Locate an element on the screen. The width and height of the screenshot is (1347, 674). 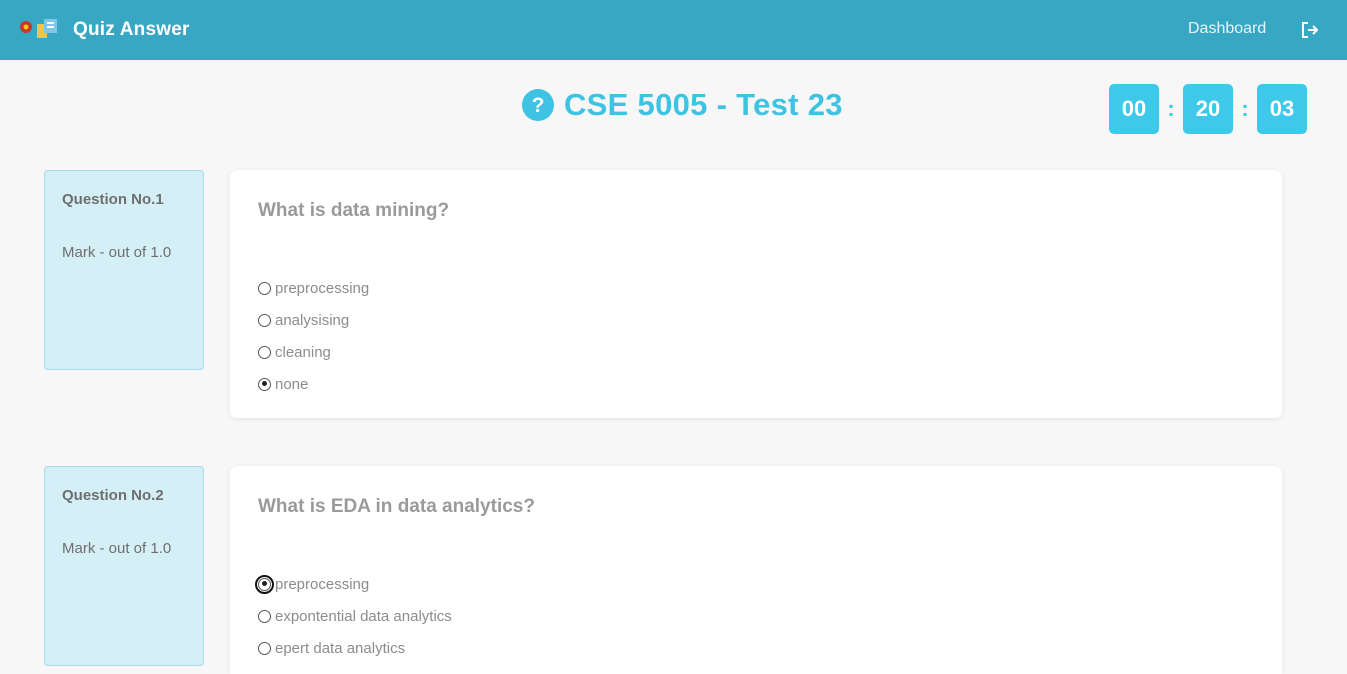
question-number: Question No.2 is located at coordinates (113, 495).